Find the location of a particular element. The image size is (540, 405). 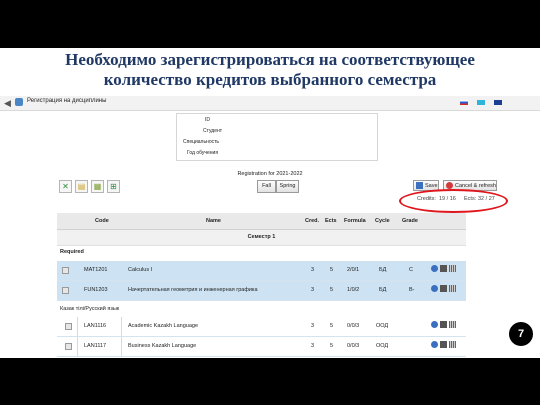

col-ects: Ects is located at coordinates (331, 221).